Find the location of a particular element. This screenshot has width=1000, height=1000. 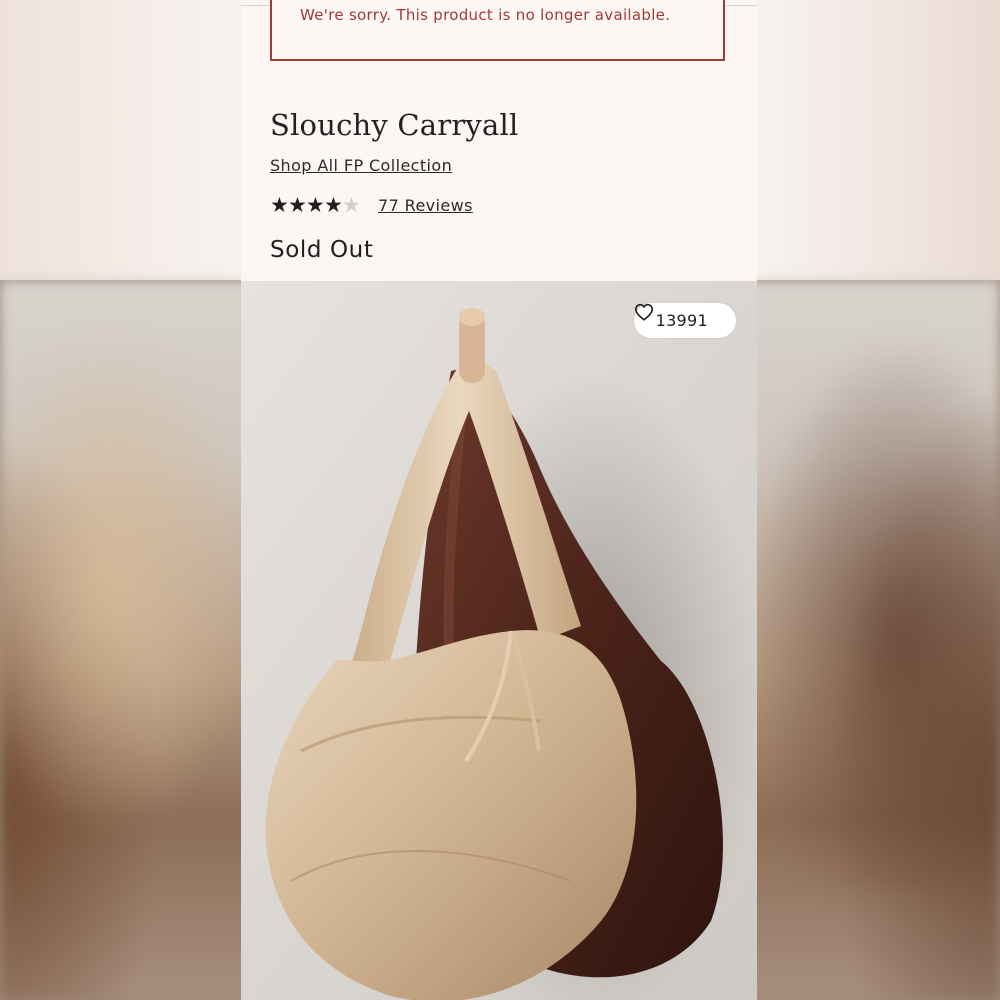

favorite-count: 13991 is located at coordinates (681, 320).